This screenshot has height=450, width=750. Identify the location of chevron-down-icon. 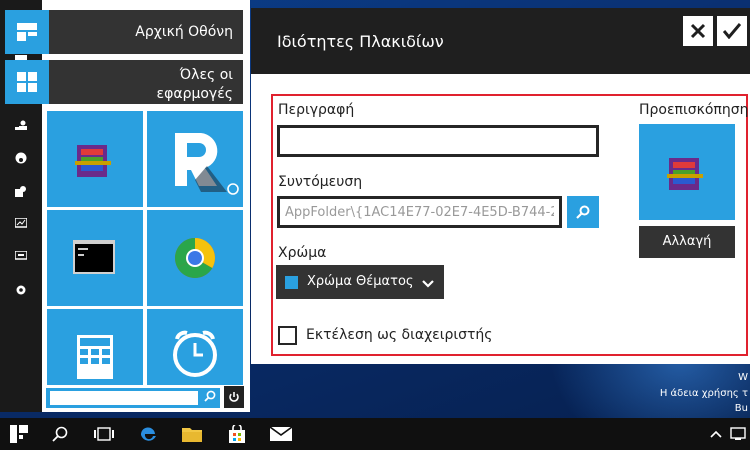
(428, 282).